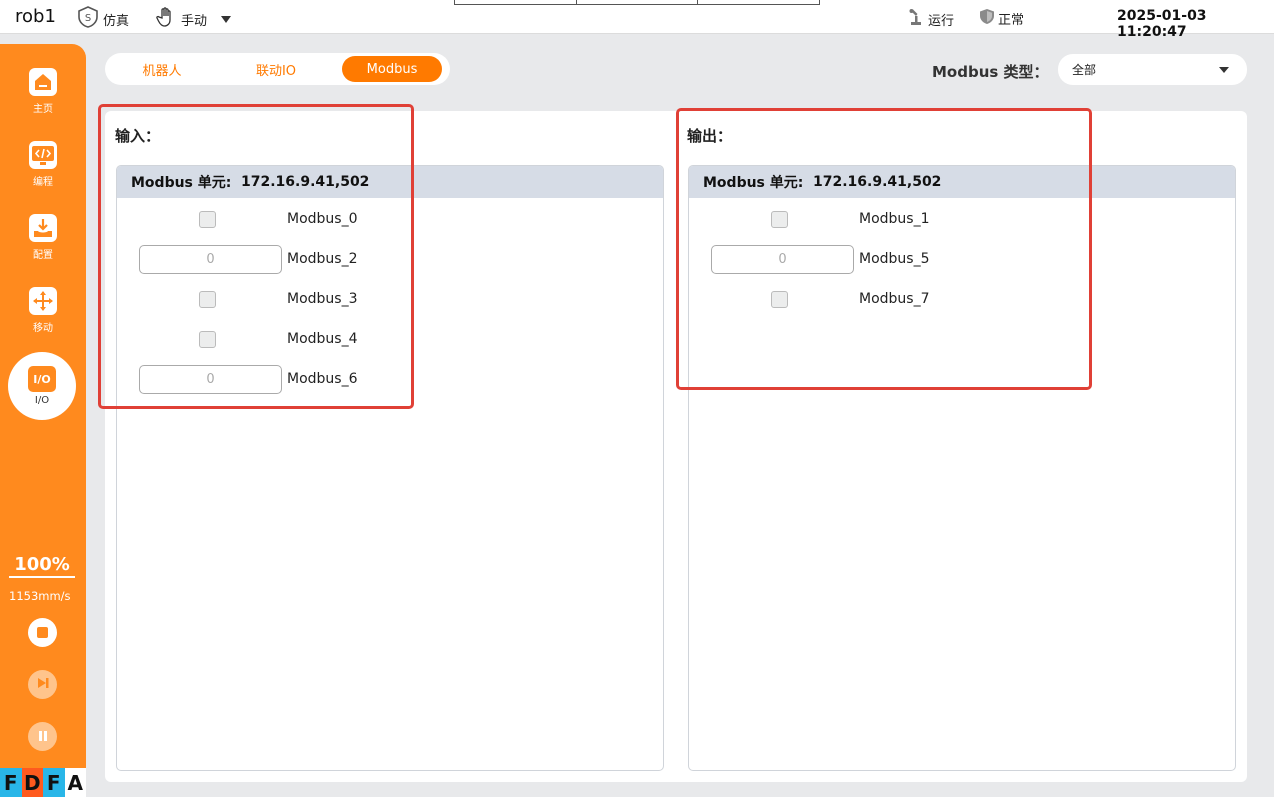 This screenshot has height=797, width=1274. What do you see at coordinates (710, 136) in the screenshot?
I see `output-title: 输出：` at bounding box center [710, 136].